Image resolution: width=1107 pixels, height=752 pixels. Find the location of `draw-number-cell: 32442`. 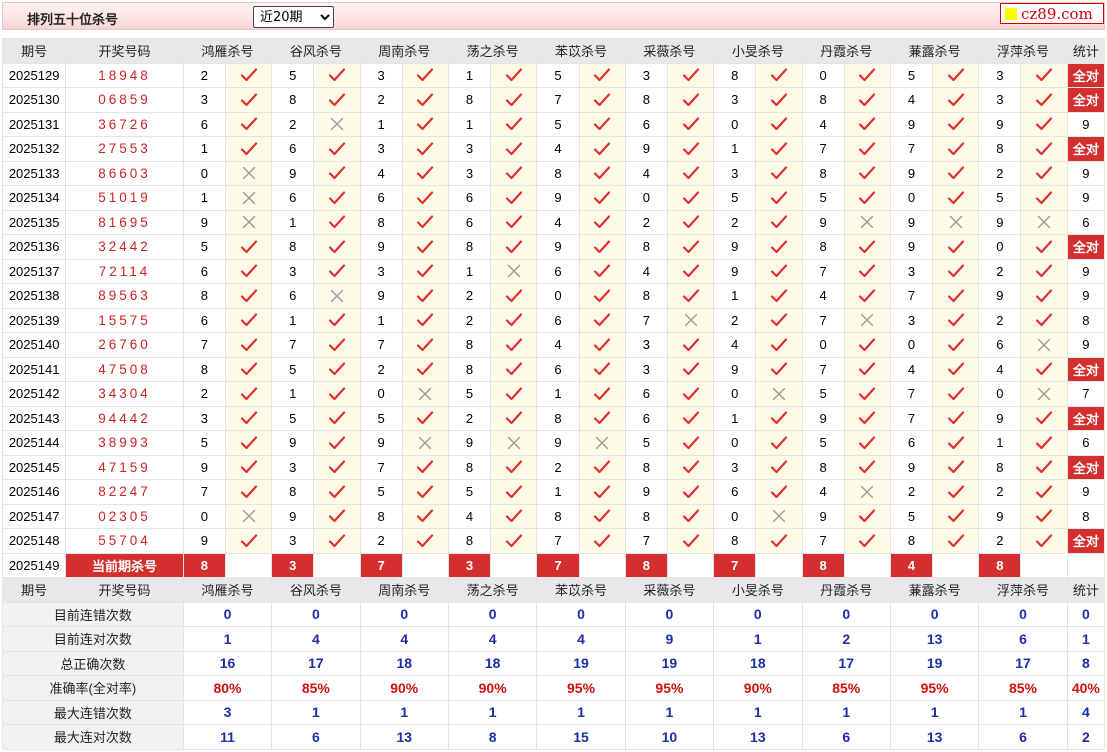

draw-number-cell: 32442 is located at coordinates (124, 247).